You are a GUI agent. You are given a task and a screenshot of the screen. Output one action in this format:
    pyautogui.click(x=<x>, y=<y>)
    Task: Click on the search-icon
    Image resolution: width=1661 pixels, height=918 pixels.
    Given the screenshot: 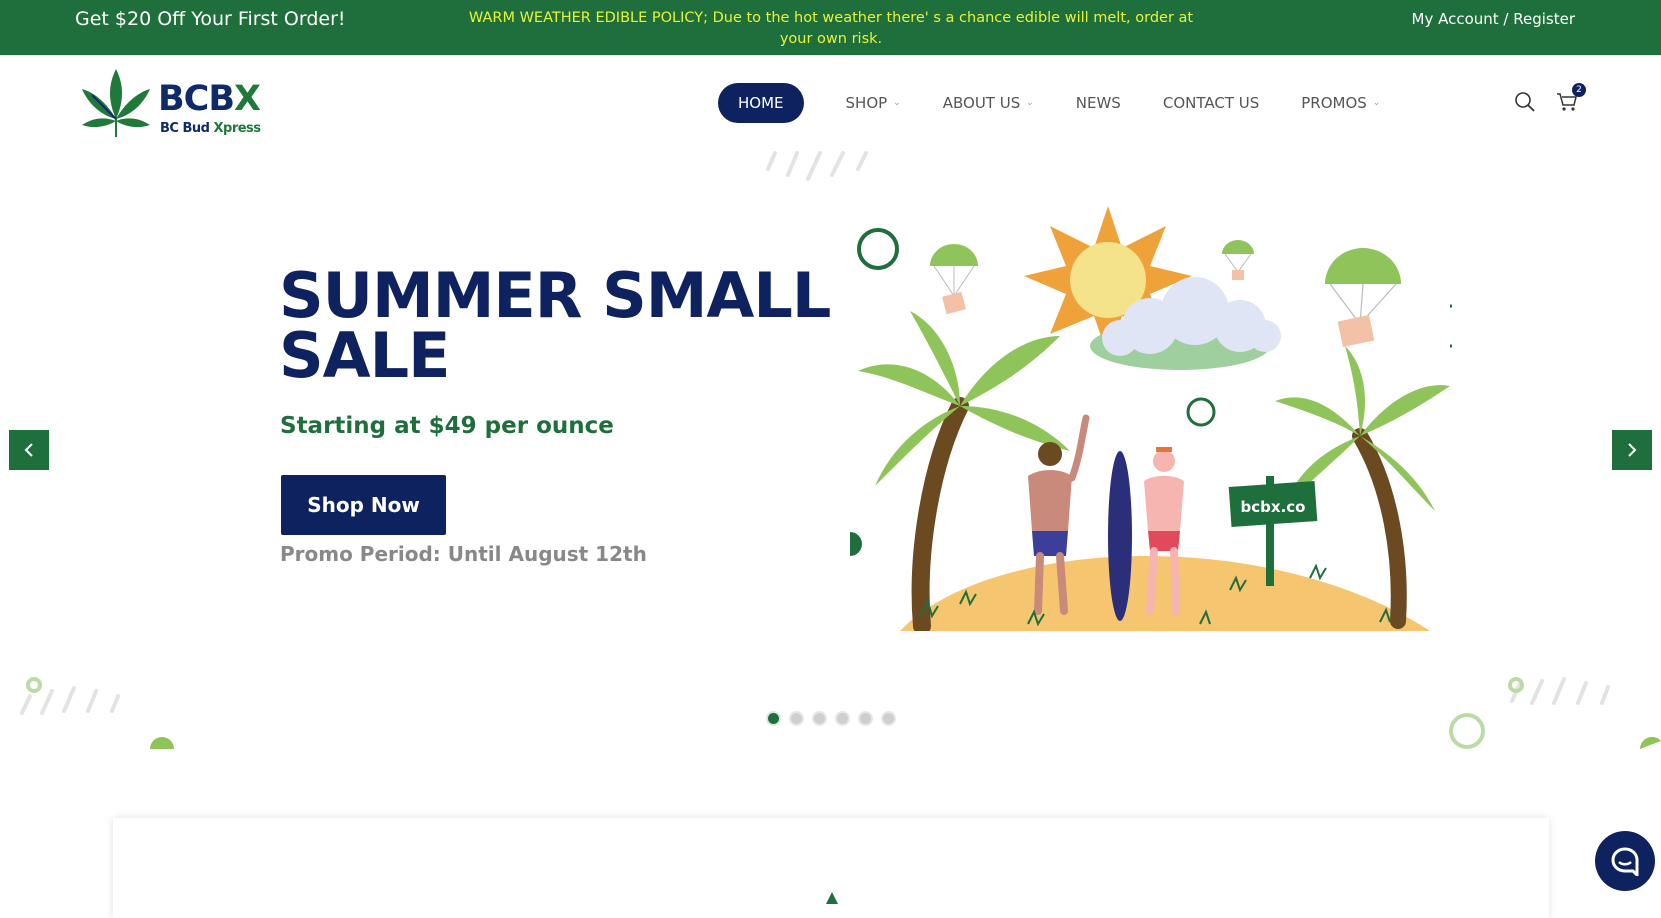 What is the action you would take?
    pyautogui.click(x=1525, y=102)
    